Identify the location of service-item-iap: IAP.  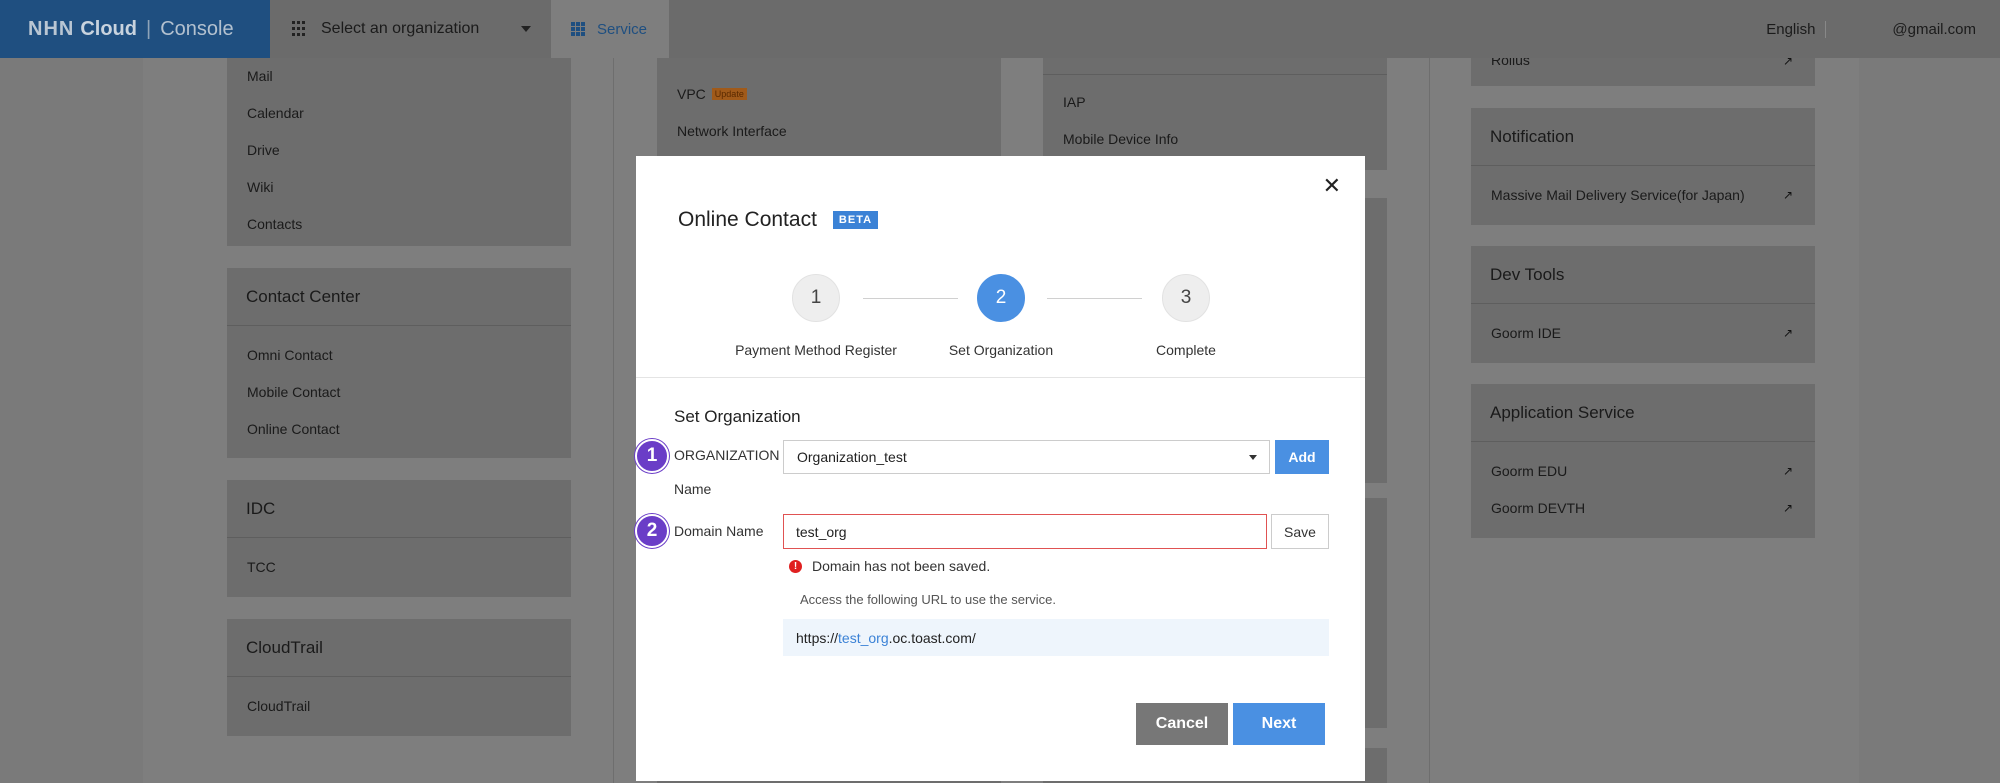
(1215, 101).